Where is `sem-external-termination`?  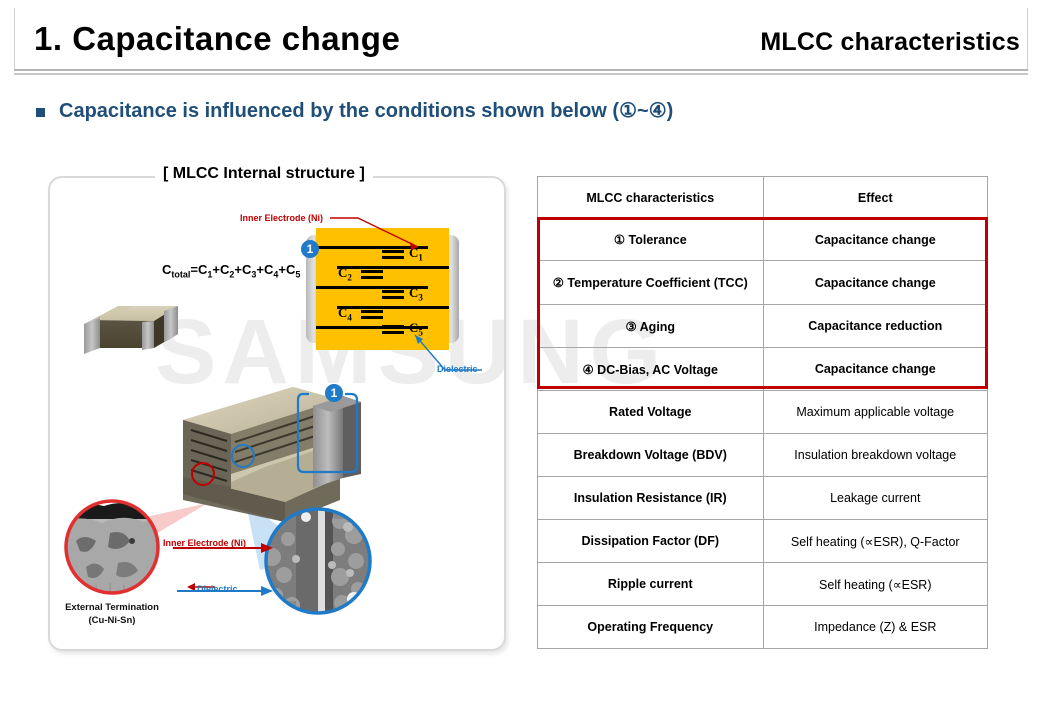 sem-external-termination is located at coordinates (112, 547).